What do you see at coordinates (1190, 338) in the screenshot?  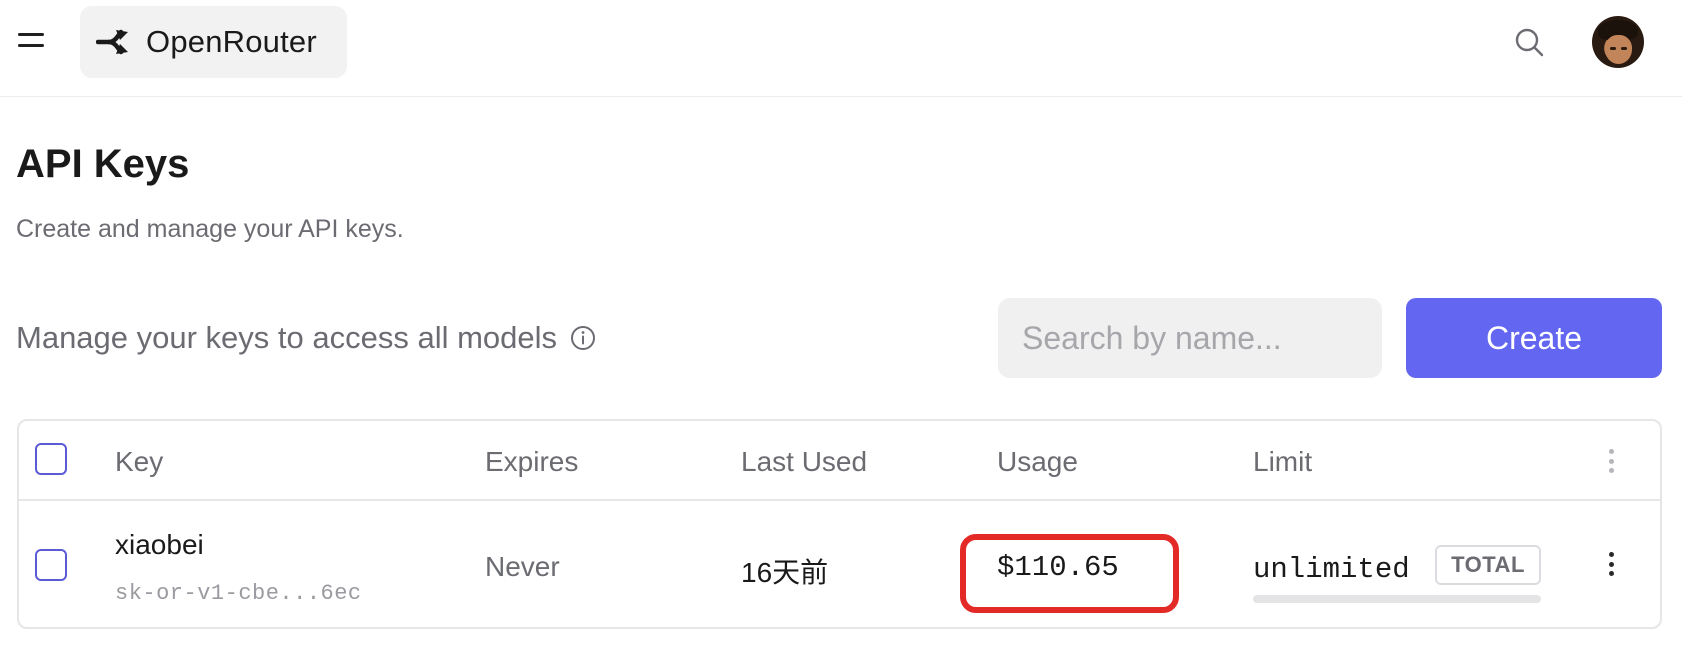 I see `search-input` at bounding box center [1190, 338].